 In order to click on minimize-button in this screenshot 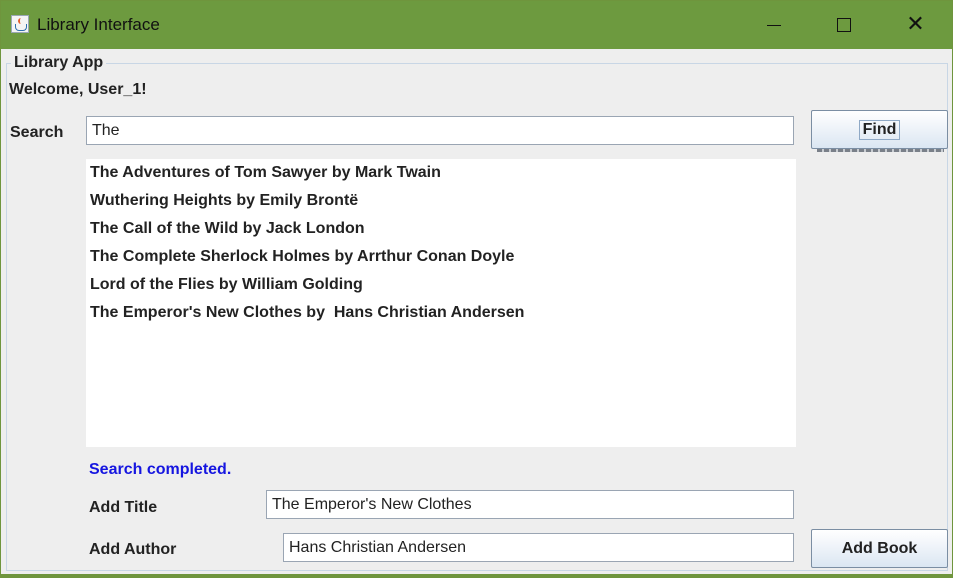, I will do `click(773, 25)`.